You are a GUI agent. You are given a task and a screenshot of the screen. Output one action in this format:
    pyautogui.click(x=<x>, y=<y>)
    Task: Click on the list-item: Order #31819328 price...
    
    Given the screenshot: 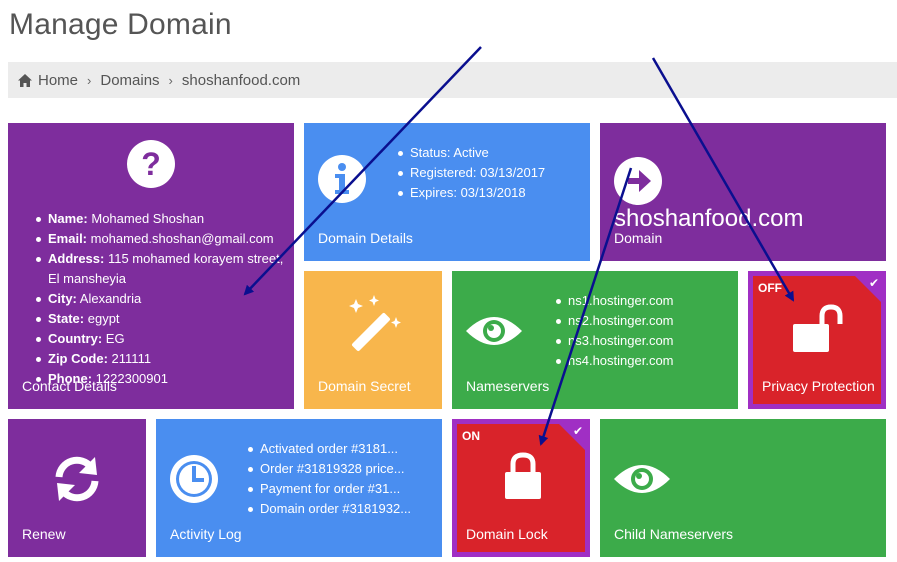 What is the action you would take?
    pyautogui.click(x=328, y=469)
    